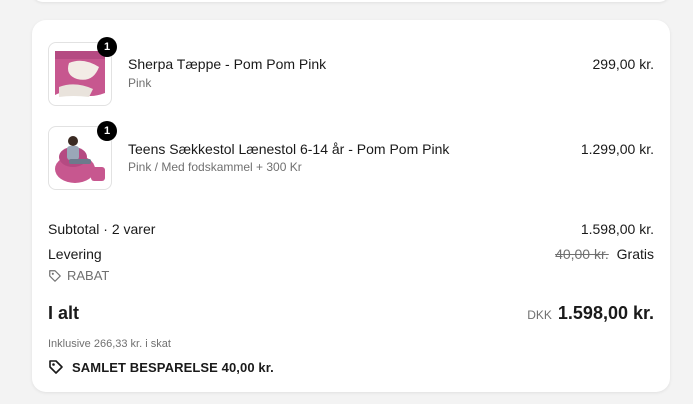  Describe the element at coordinates (623, 64) in the screenshot. I see `product-price: 299,00 kr.` at that location.